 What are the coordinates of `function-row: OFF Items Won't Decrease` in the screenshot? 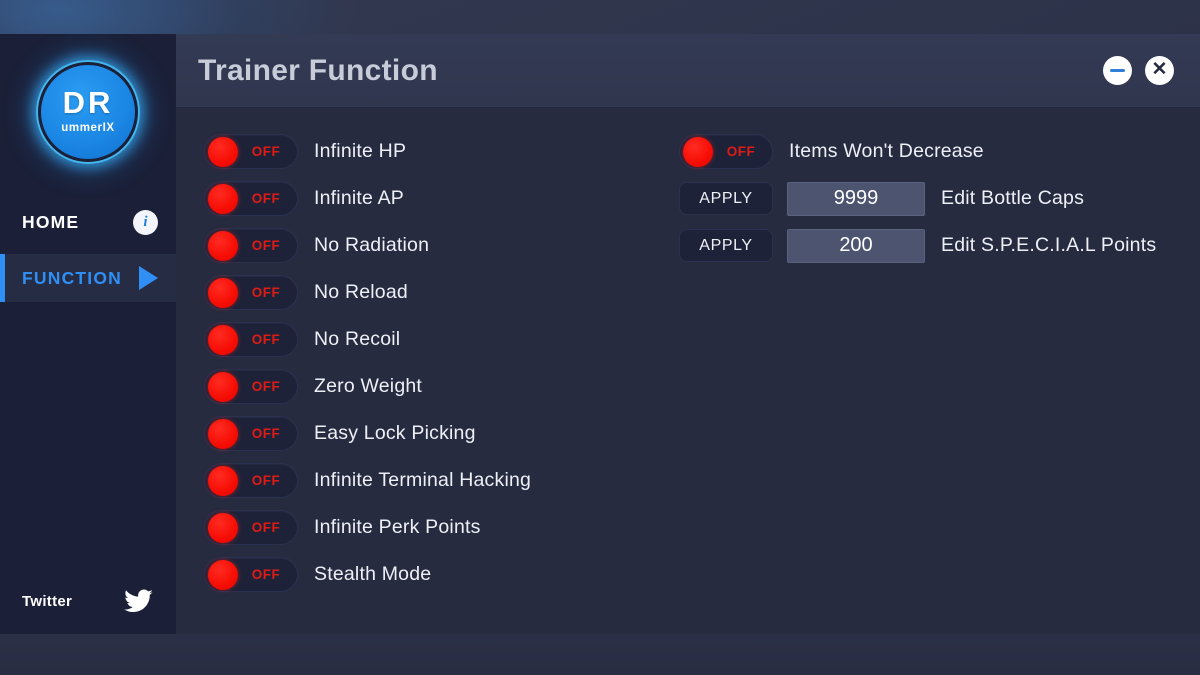 It's located at (939, 151).